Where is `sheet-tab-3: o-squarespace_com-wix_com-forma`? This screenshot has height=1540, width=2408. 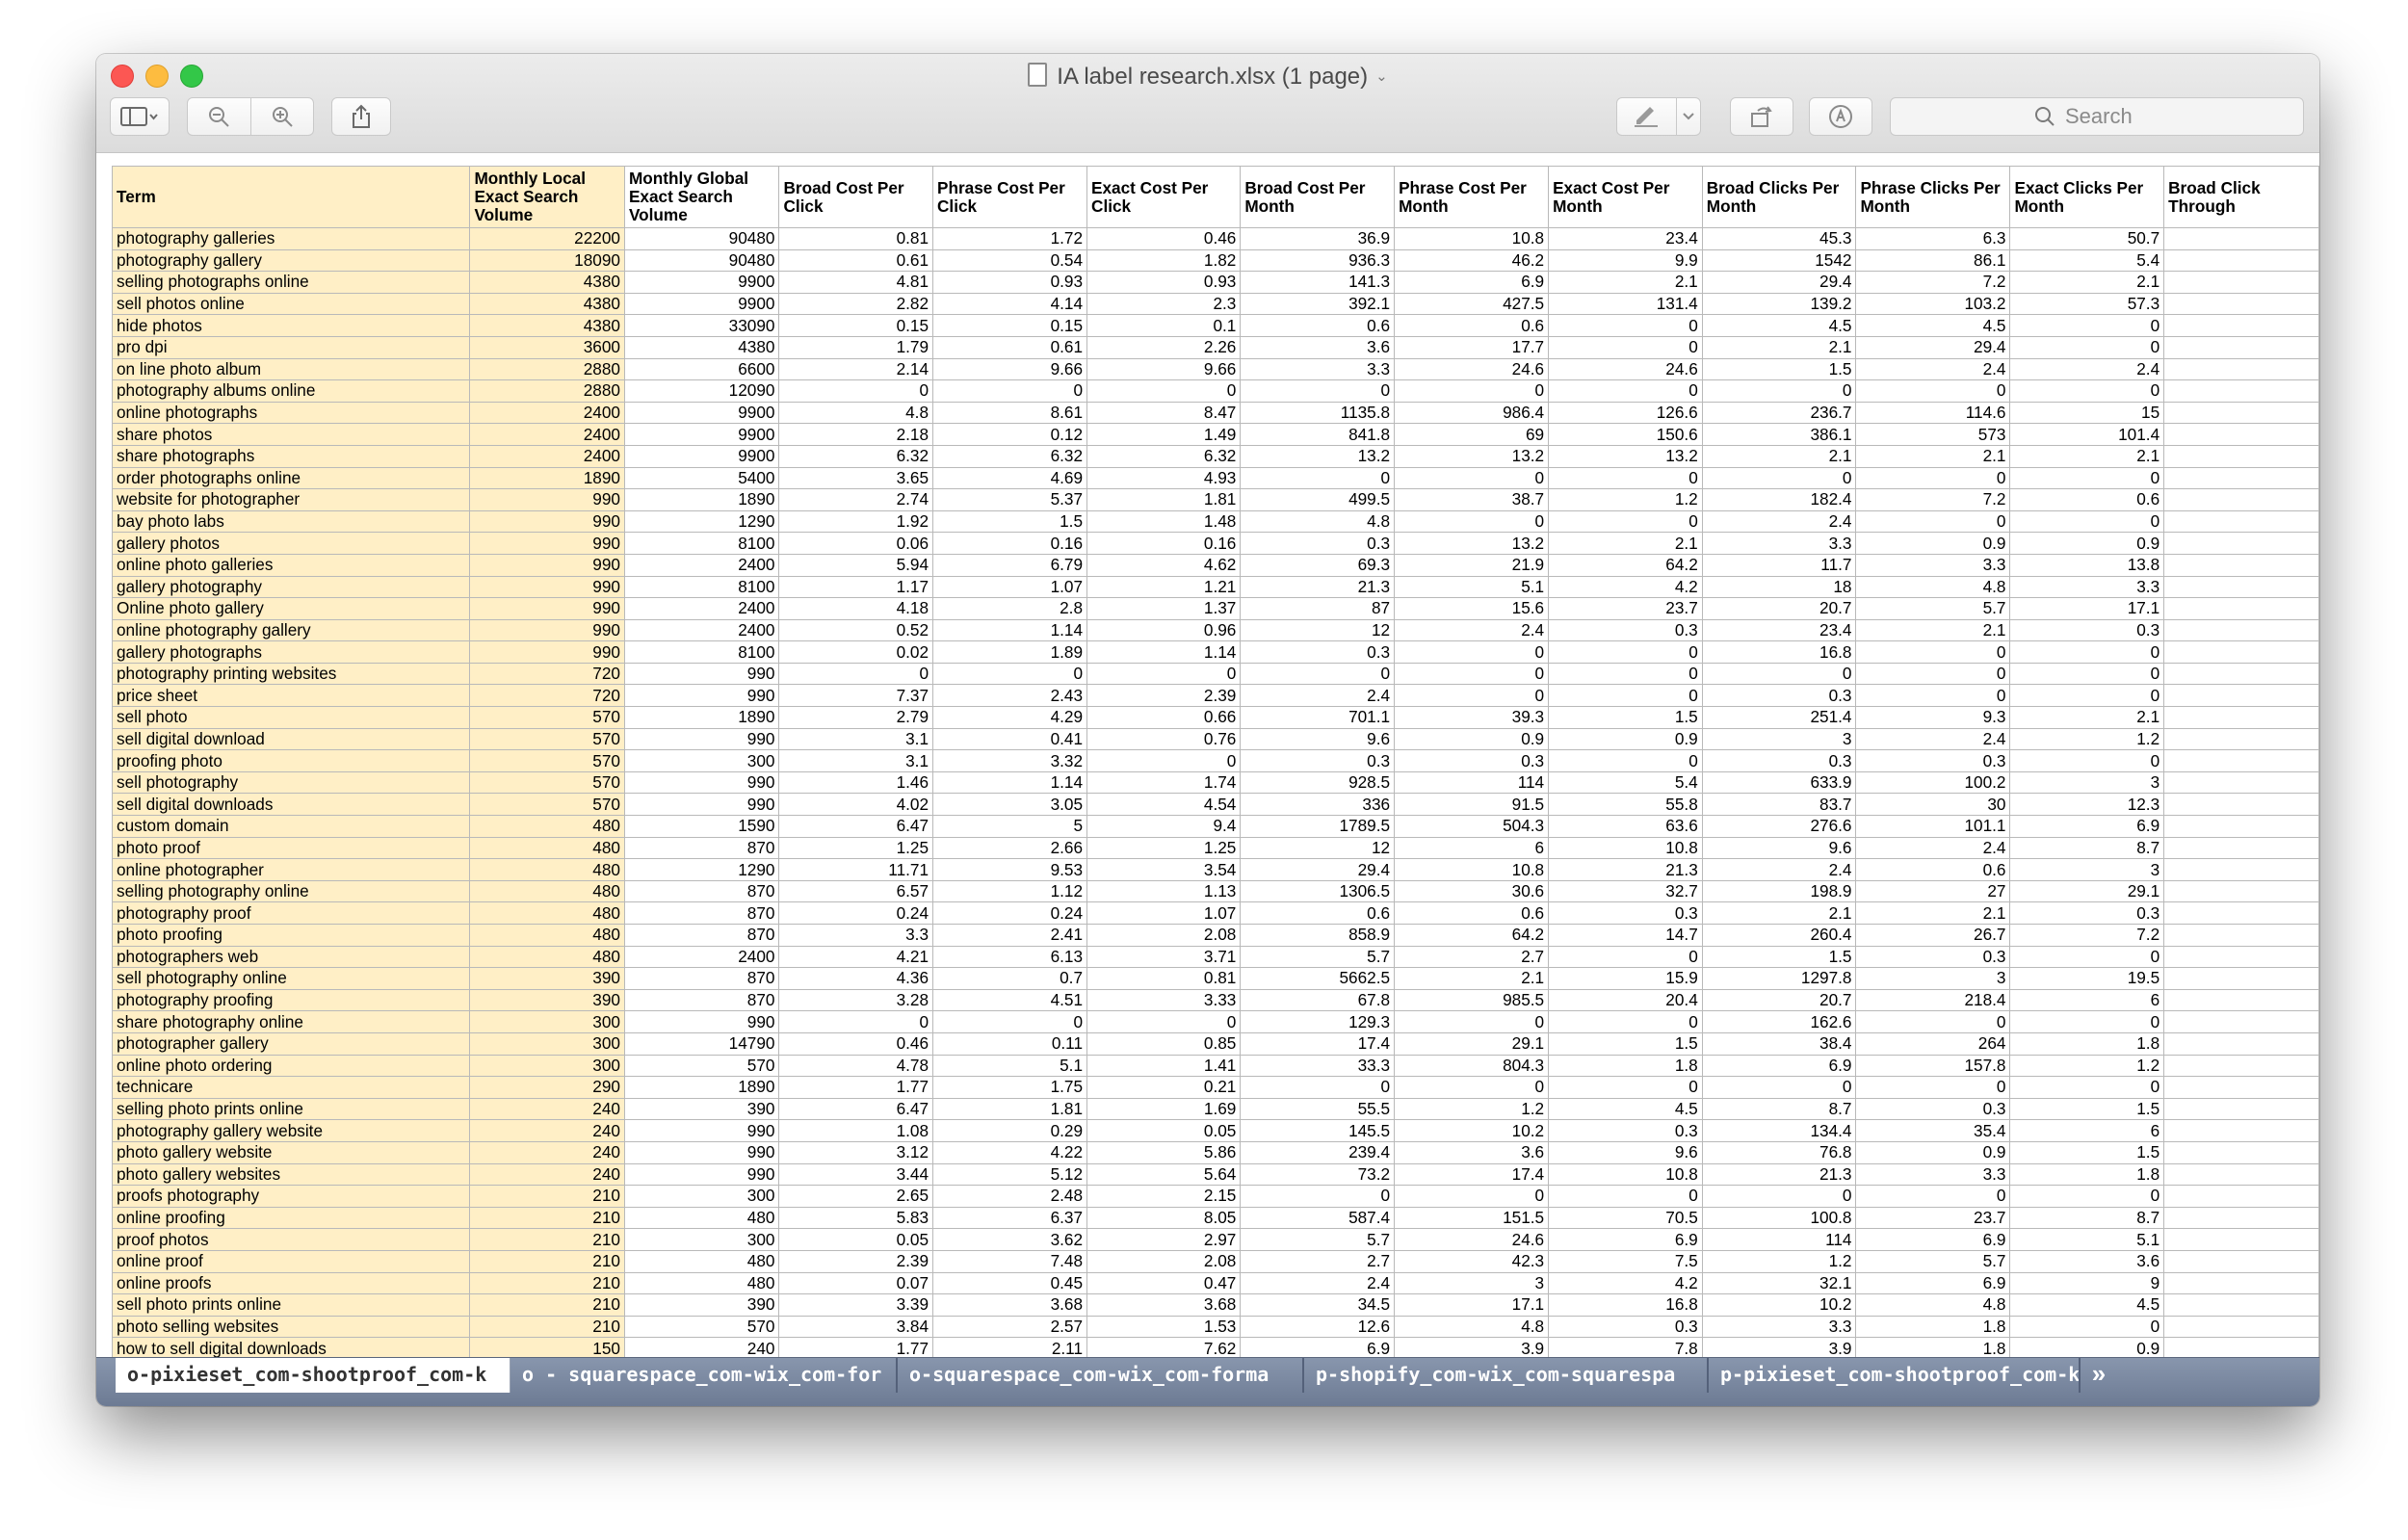 sheet-tab-3: o-squarespace_com-wix_com-forma is located at coordinates (1101, 1375).